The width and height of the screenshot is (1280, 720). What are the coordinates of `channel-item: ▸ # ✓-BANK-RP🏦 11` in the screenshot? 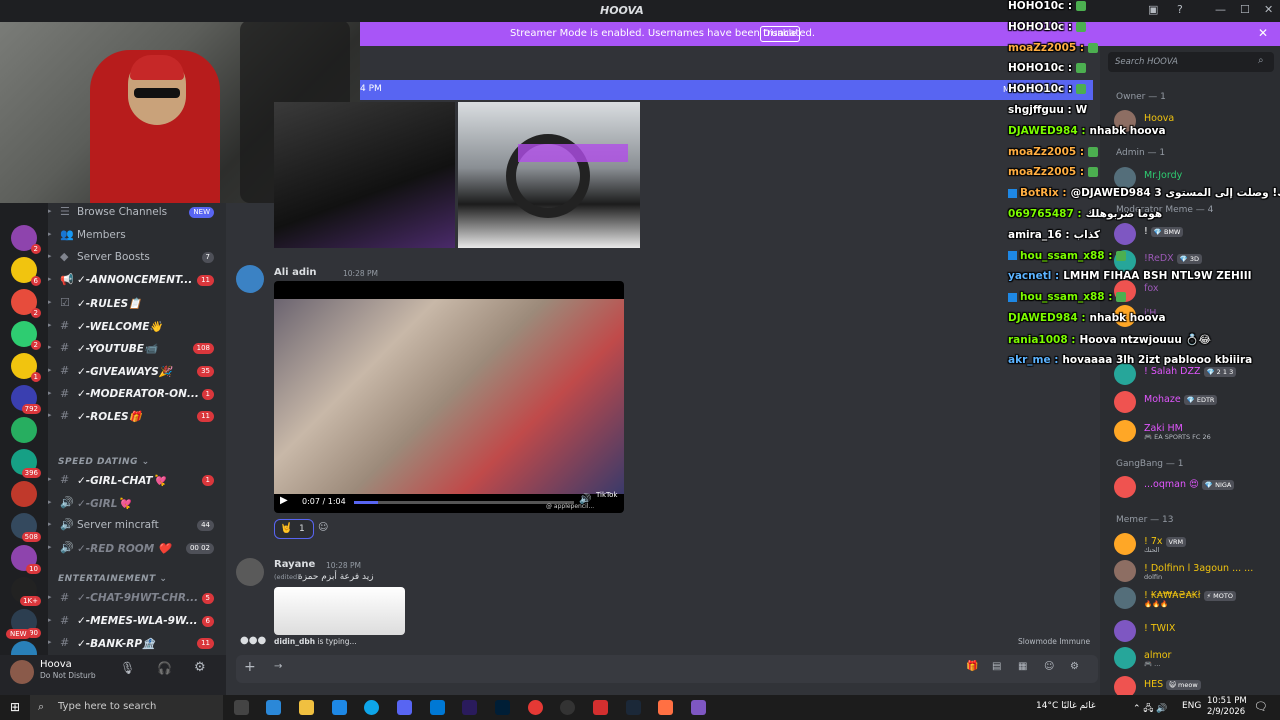 It's located at (137, 644).